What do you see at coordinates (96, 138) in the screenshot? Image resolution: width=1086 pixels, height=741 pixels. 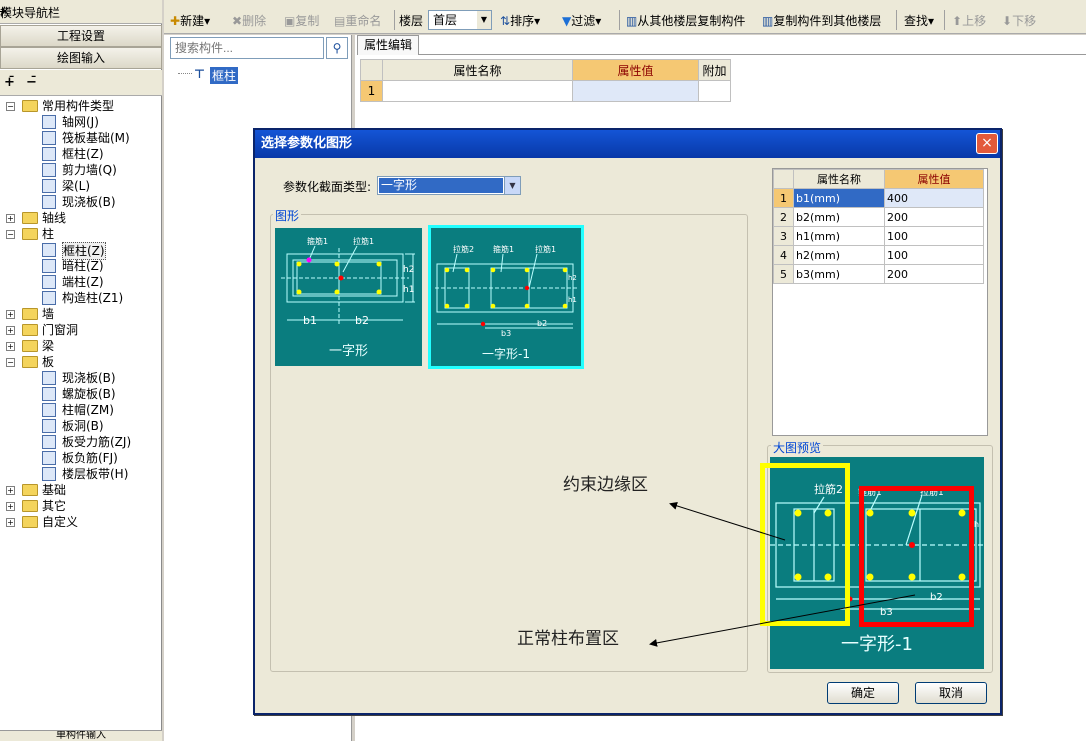 I see `tree-label: 筏板基础(M)` at bounding box center [96, 138].